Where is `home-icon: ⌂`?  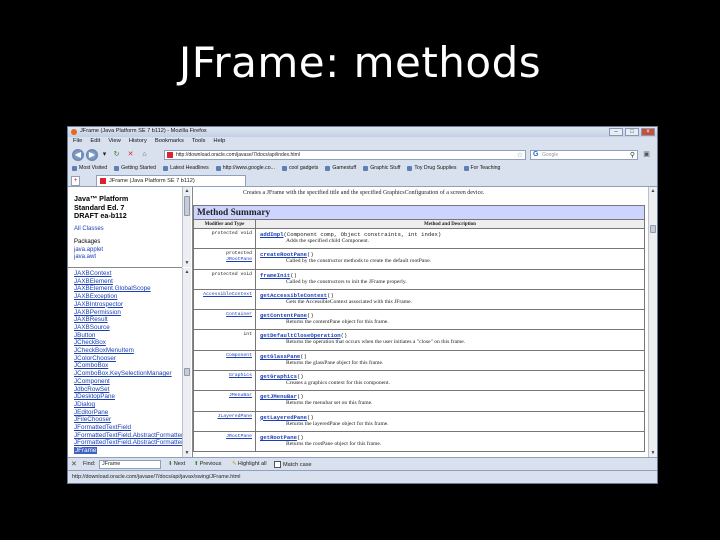
home-icon: ⌂ is located at coordinates (144, 155).